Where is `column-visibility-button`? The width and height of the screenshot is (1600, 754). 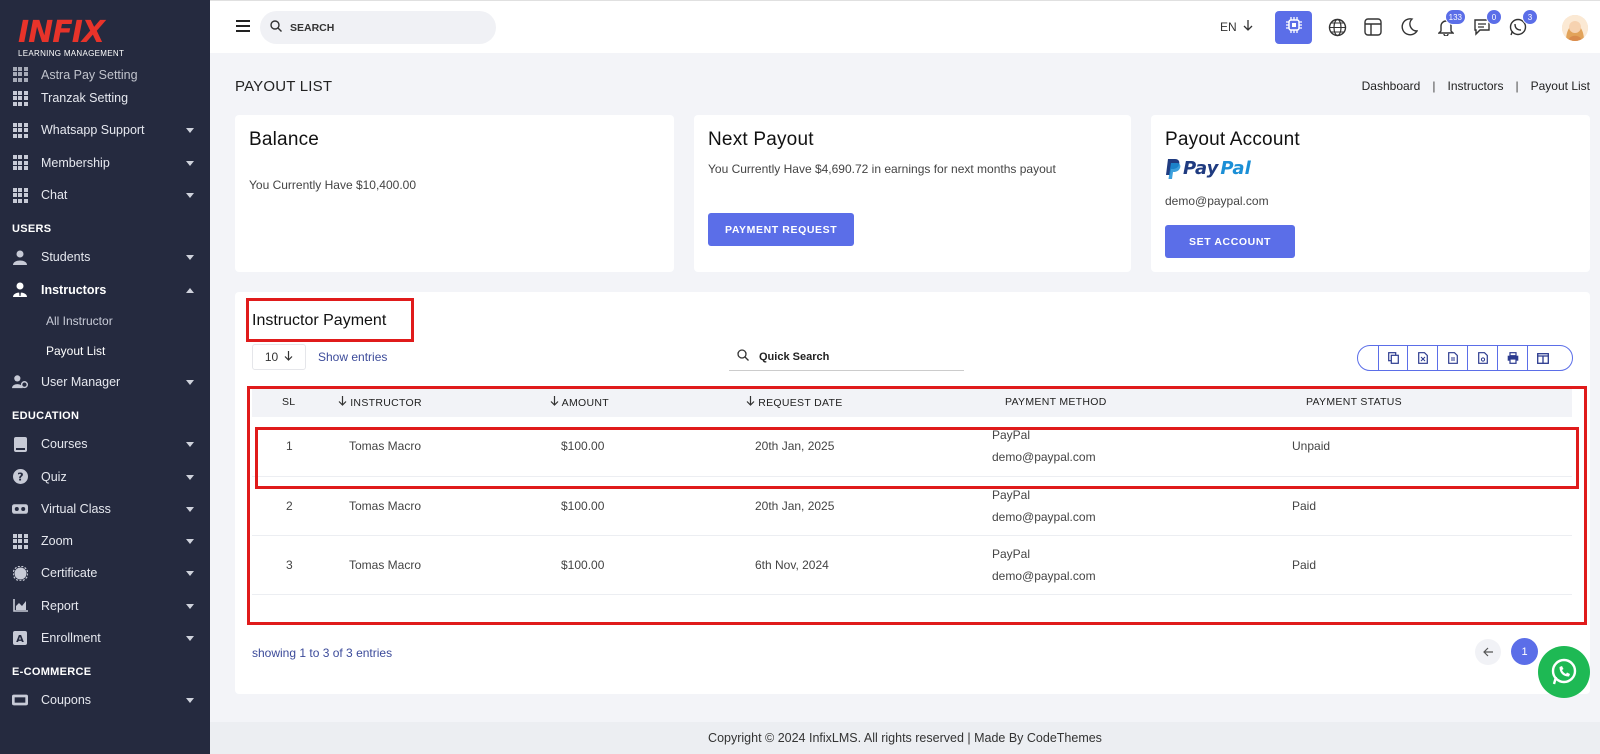
column-visibility-button is located at coordinates (1543, 358).